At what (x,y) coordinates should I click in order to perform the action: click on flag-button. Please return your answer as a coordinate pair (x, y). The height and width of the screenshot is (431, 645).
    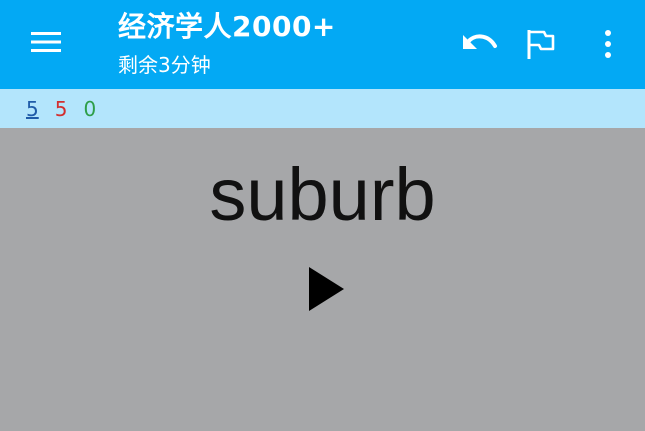
    Looking at the image, I should click on (540, 44).